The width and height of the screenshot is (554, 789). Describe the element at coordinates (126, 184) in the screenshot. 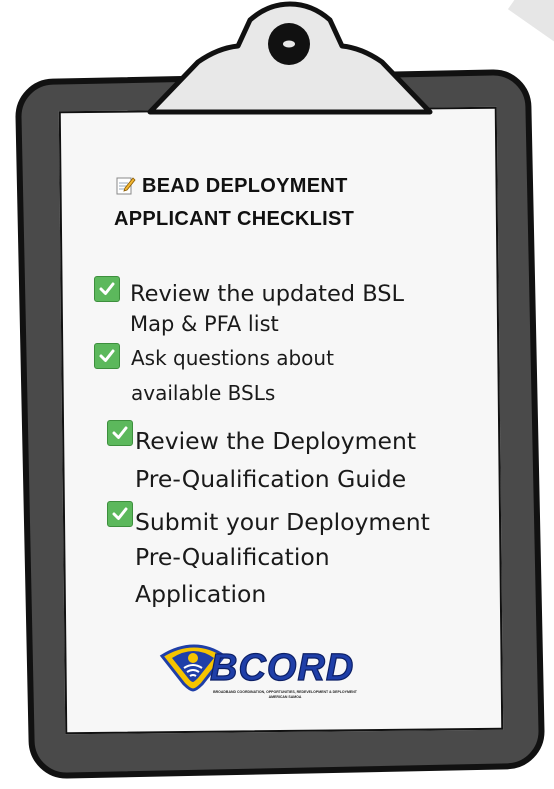

I see `memo-icon` at that location.